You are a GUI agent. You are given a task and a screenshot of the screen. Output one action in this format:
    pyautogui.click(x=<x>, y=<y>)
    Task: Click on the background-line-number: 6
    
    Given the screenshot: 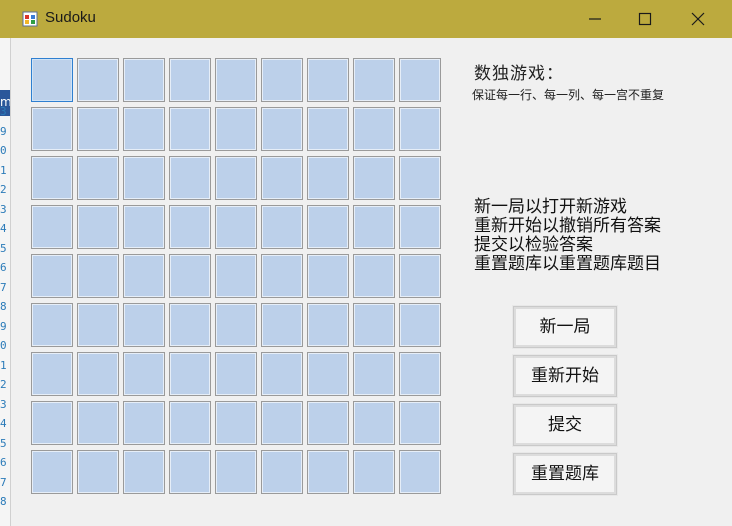 What is the action you would take?
    pyautogui.click(x=3, y=462)
    